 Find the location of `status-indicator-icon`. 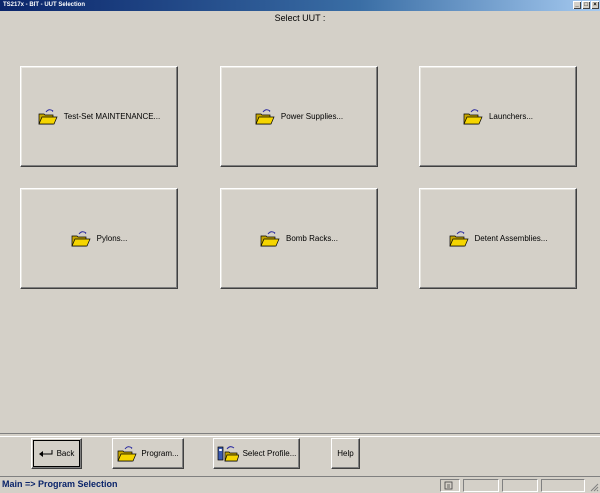

status-indicator-icon is located at coordinates (448, 485).